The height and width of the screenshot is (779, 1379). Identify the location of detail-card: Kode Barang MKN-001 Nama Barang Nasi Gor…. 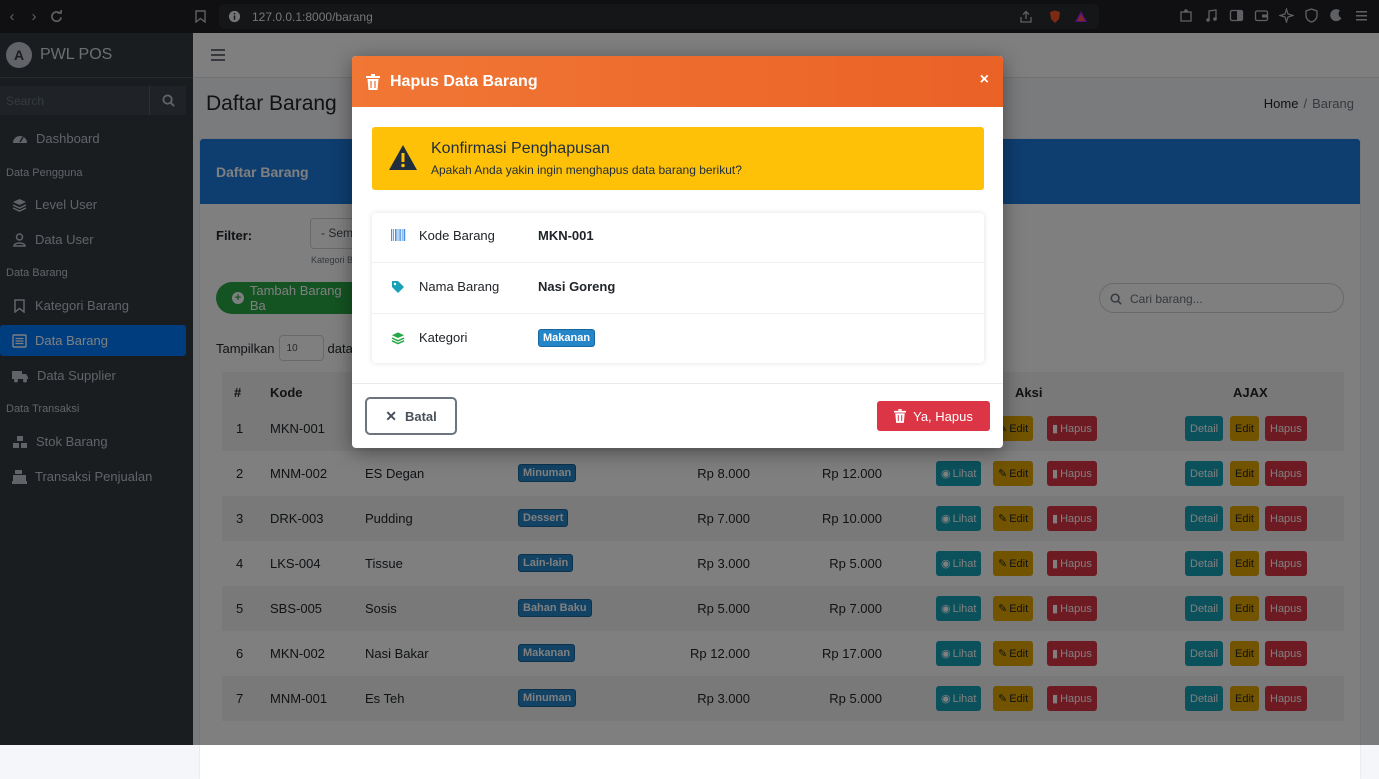
(678, 288).